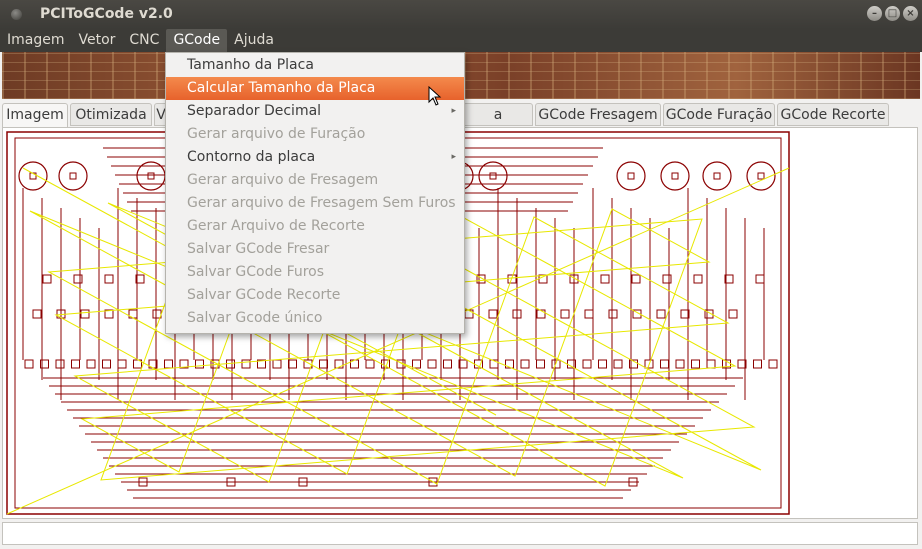 This screenshot has width=922, height=549. I want to click on menu-item-label: Separador Decimal, so click(254, 111).